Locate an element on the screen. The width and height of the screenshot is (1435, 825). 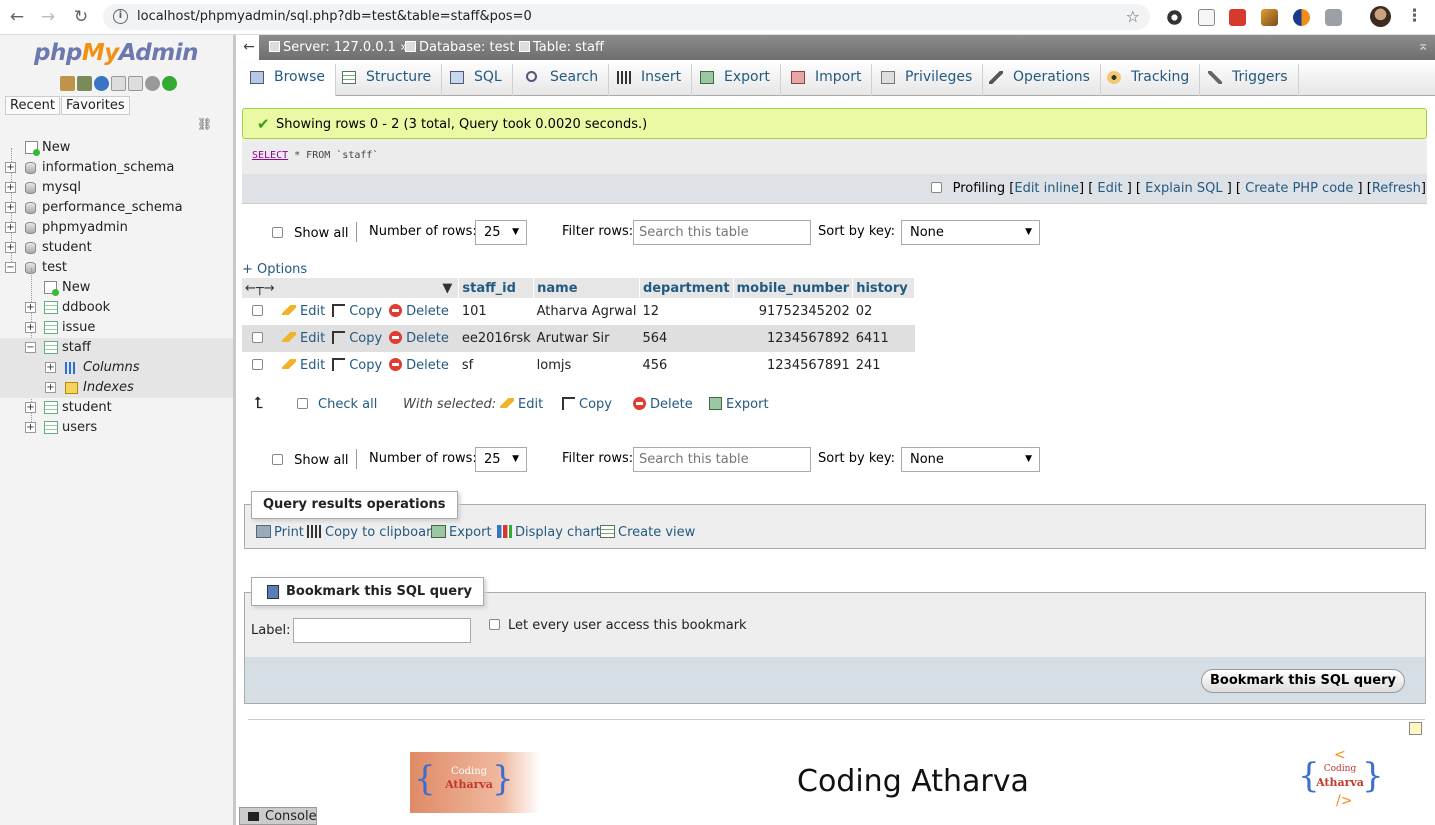
cell: 456 is located at coordinates (686, 365).